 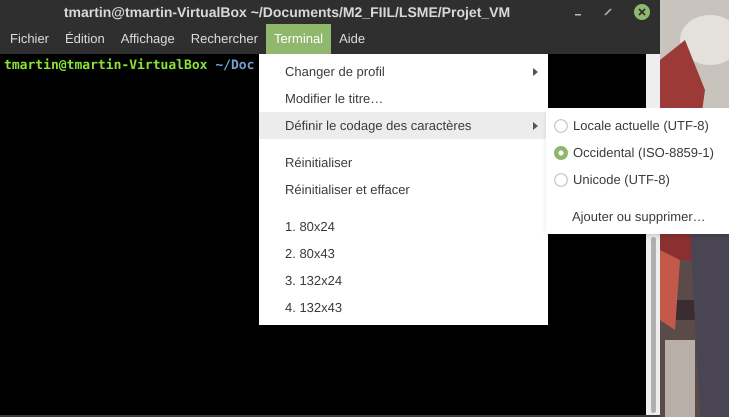 I want to click on window-title: tmartin@tmartin-VirtualBox ~/Documents/M2_FIIL/LSME/Projet_VM, so click(x=287, y=12).